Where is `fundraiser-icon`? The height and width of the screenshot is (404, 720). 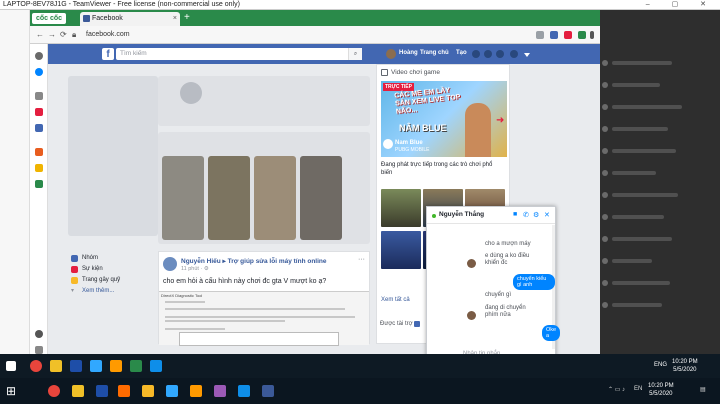 fundraiser-icon is located at coordinates (74, 280).